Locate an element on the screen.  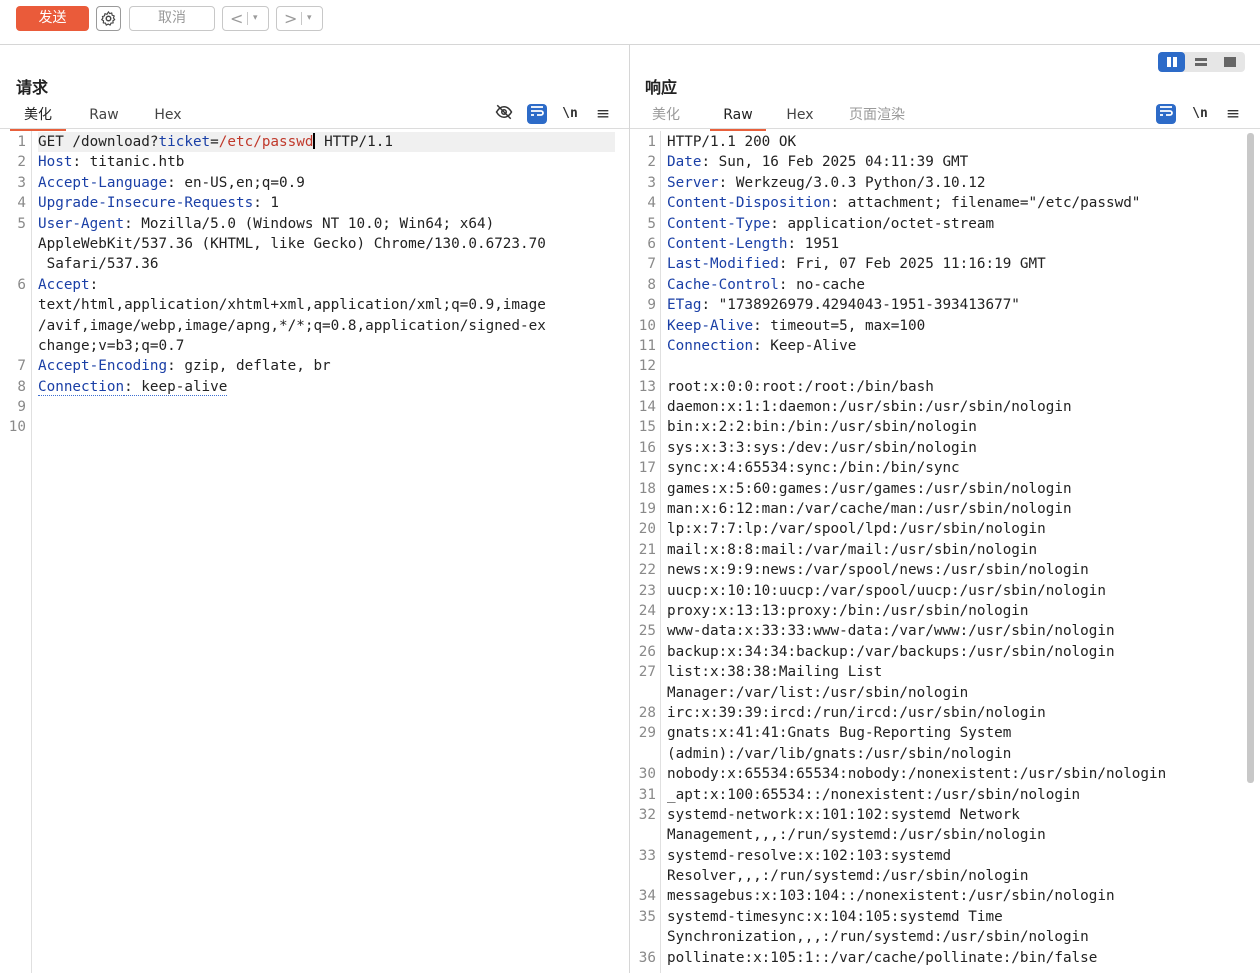
back-button: < ▾ is located at coordinates (245, 18).